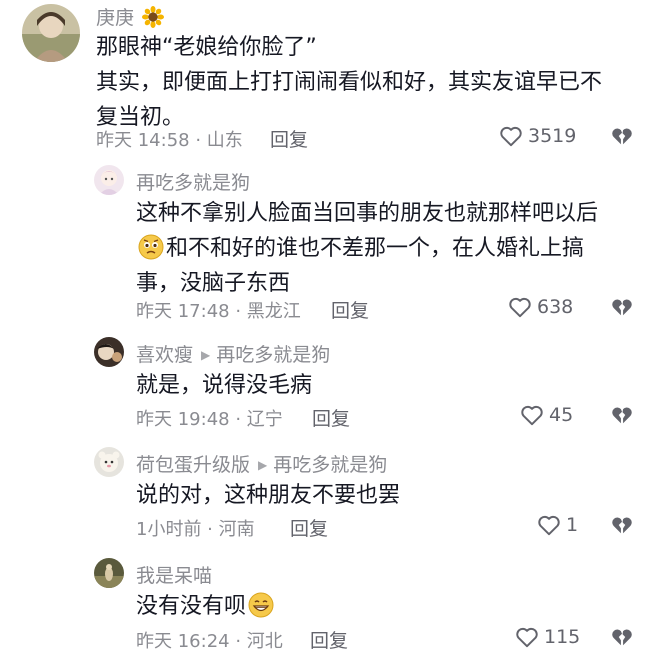  Describe the element at coordinates (218, 311) in the screenshot. I see `comment-time-location: 昨天 17:48 · 黑龙江` at that location.